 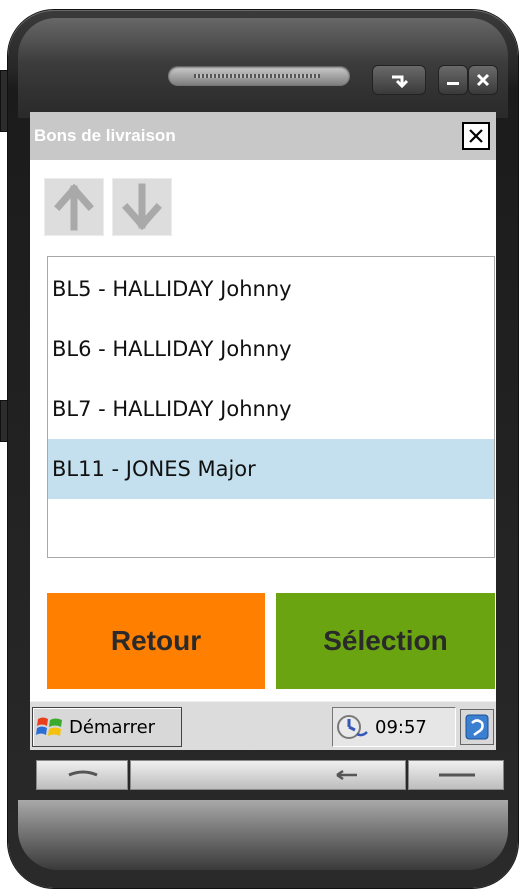 I want to click on list-item: BL5 - HALLIDAY Johnny, so click(x=271, y=289).